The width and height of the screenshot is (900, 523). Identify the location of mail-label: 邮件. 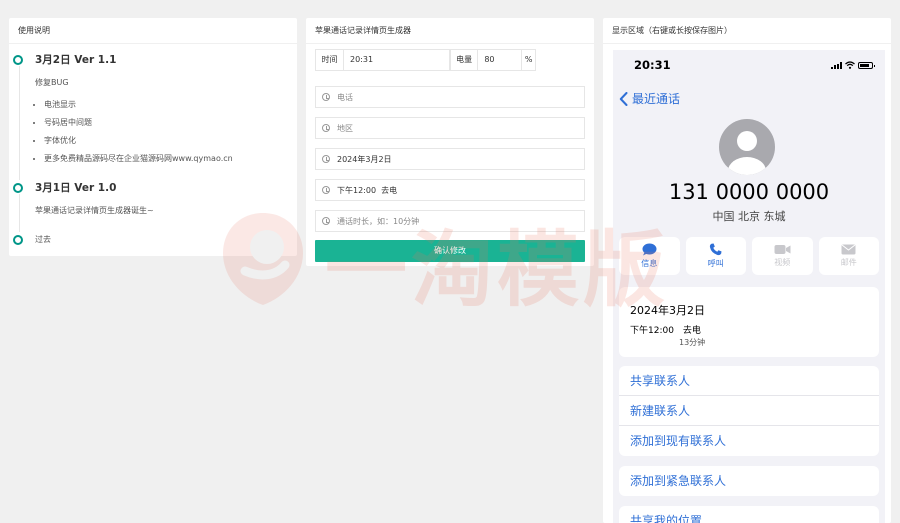
(848, 262).